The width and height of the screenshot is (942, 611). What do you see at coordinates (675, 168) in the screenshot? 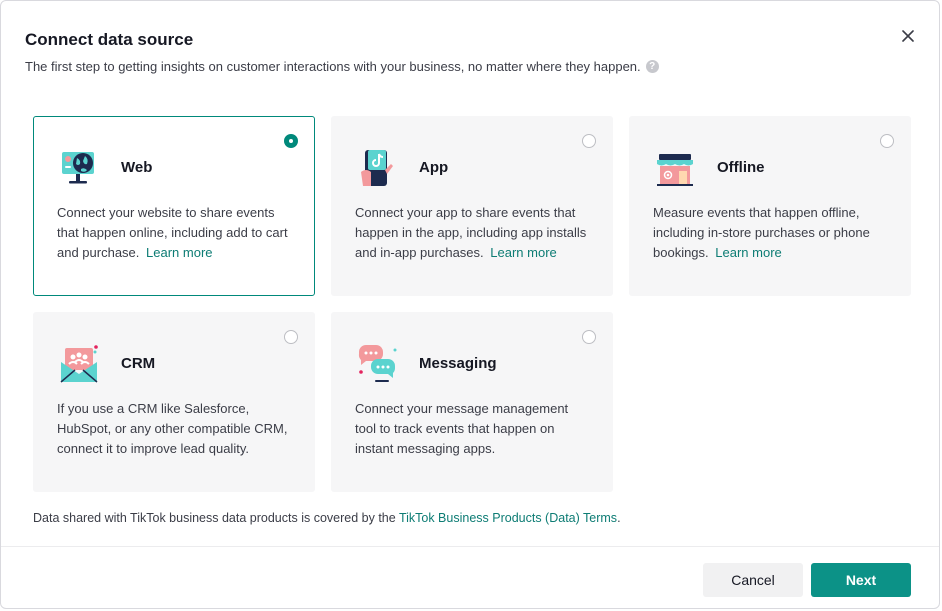
I see `store-icon` at bounding box center [675, 168].